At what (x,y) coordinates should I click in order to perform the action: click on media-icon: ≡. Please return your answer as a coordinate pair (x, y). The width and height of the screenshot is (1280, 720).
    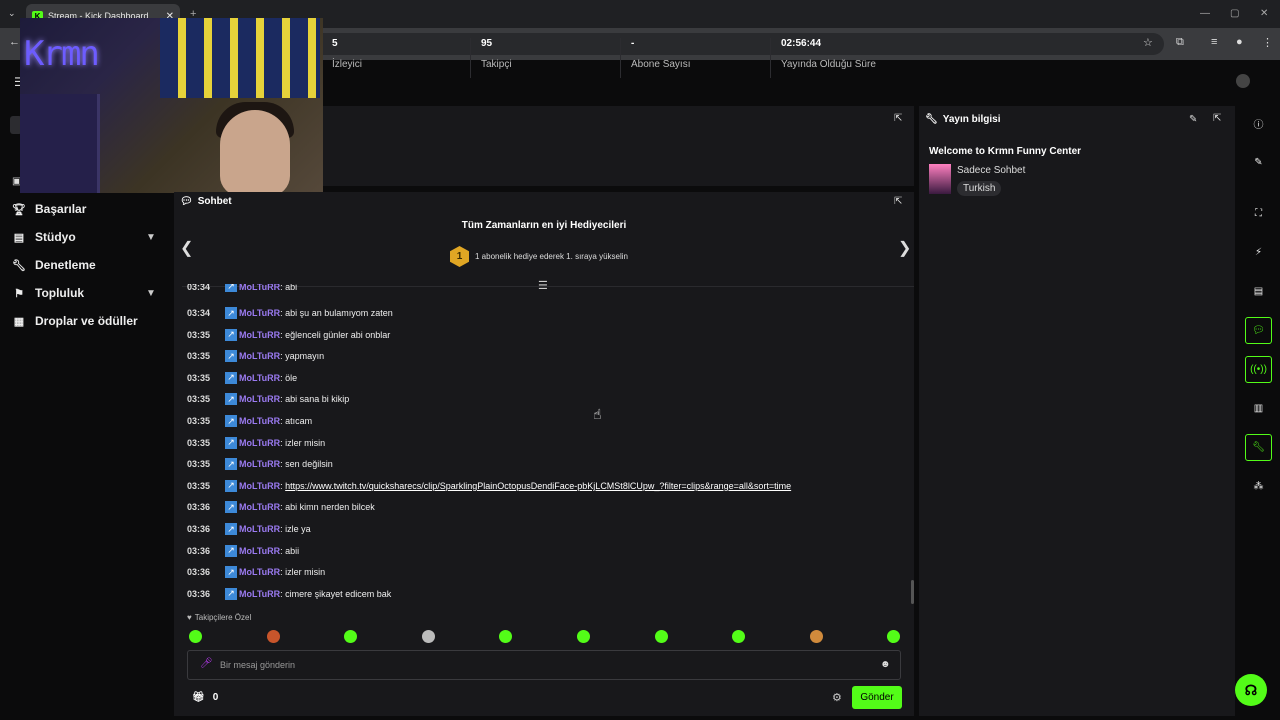
    Looking at the image, I should click on (1214, 42).